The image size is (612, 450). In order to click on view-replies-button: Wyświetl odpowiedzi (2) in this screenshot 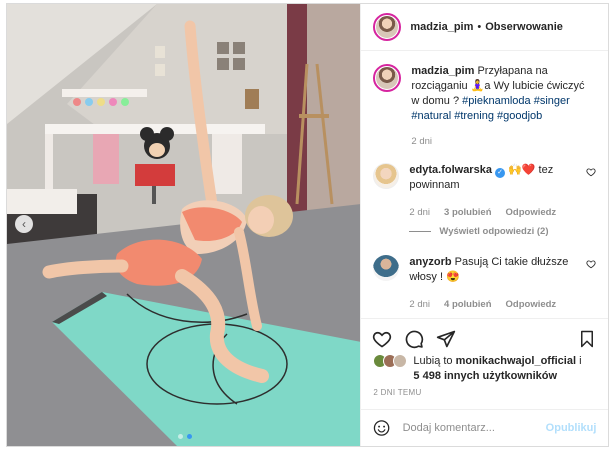, I will do `click(502, 231)`.